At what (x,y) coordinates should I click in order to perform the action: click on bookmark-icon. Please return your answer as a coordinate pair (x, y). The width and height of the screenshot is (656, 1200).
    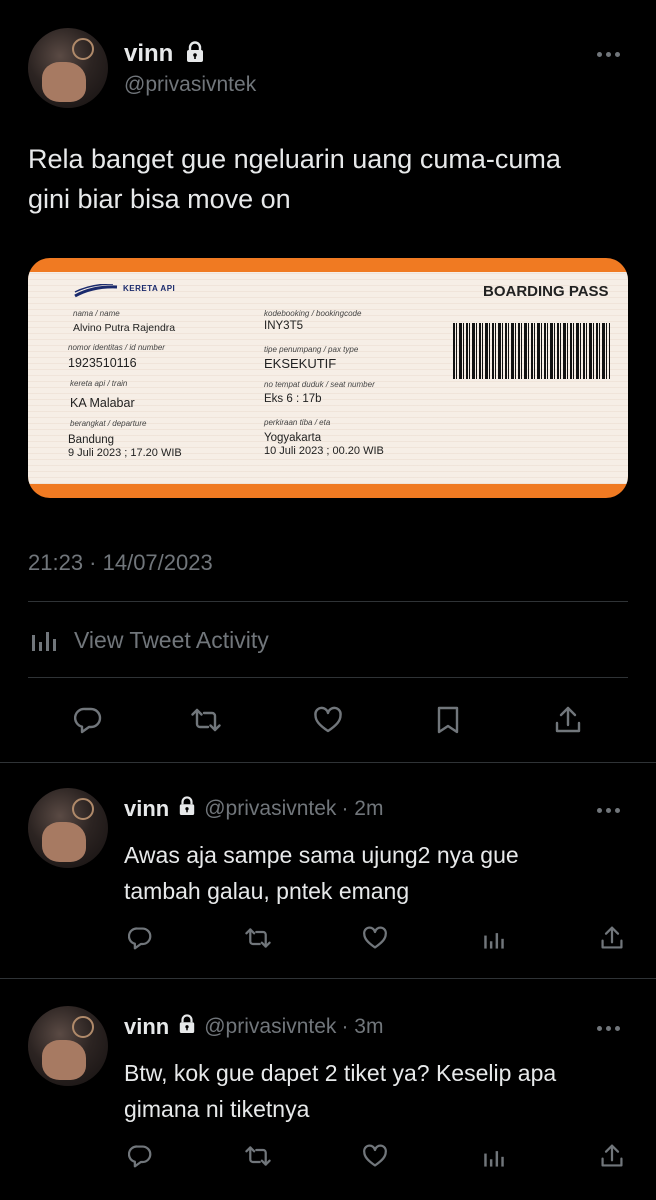
    Looking at the image, I should click on (448, 720).